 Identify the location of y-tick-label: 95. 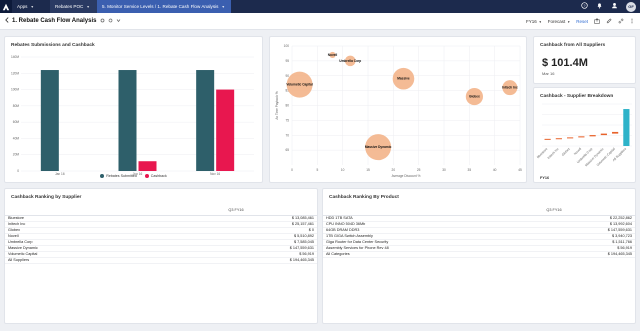
(287, 61).